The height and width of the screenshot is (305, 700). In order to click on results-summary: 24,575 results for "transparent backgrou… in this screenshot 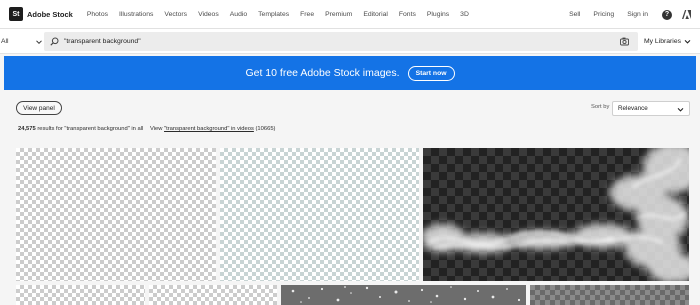, I will do `click(146, 129)`.